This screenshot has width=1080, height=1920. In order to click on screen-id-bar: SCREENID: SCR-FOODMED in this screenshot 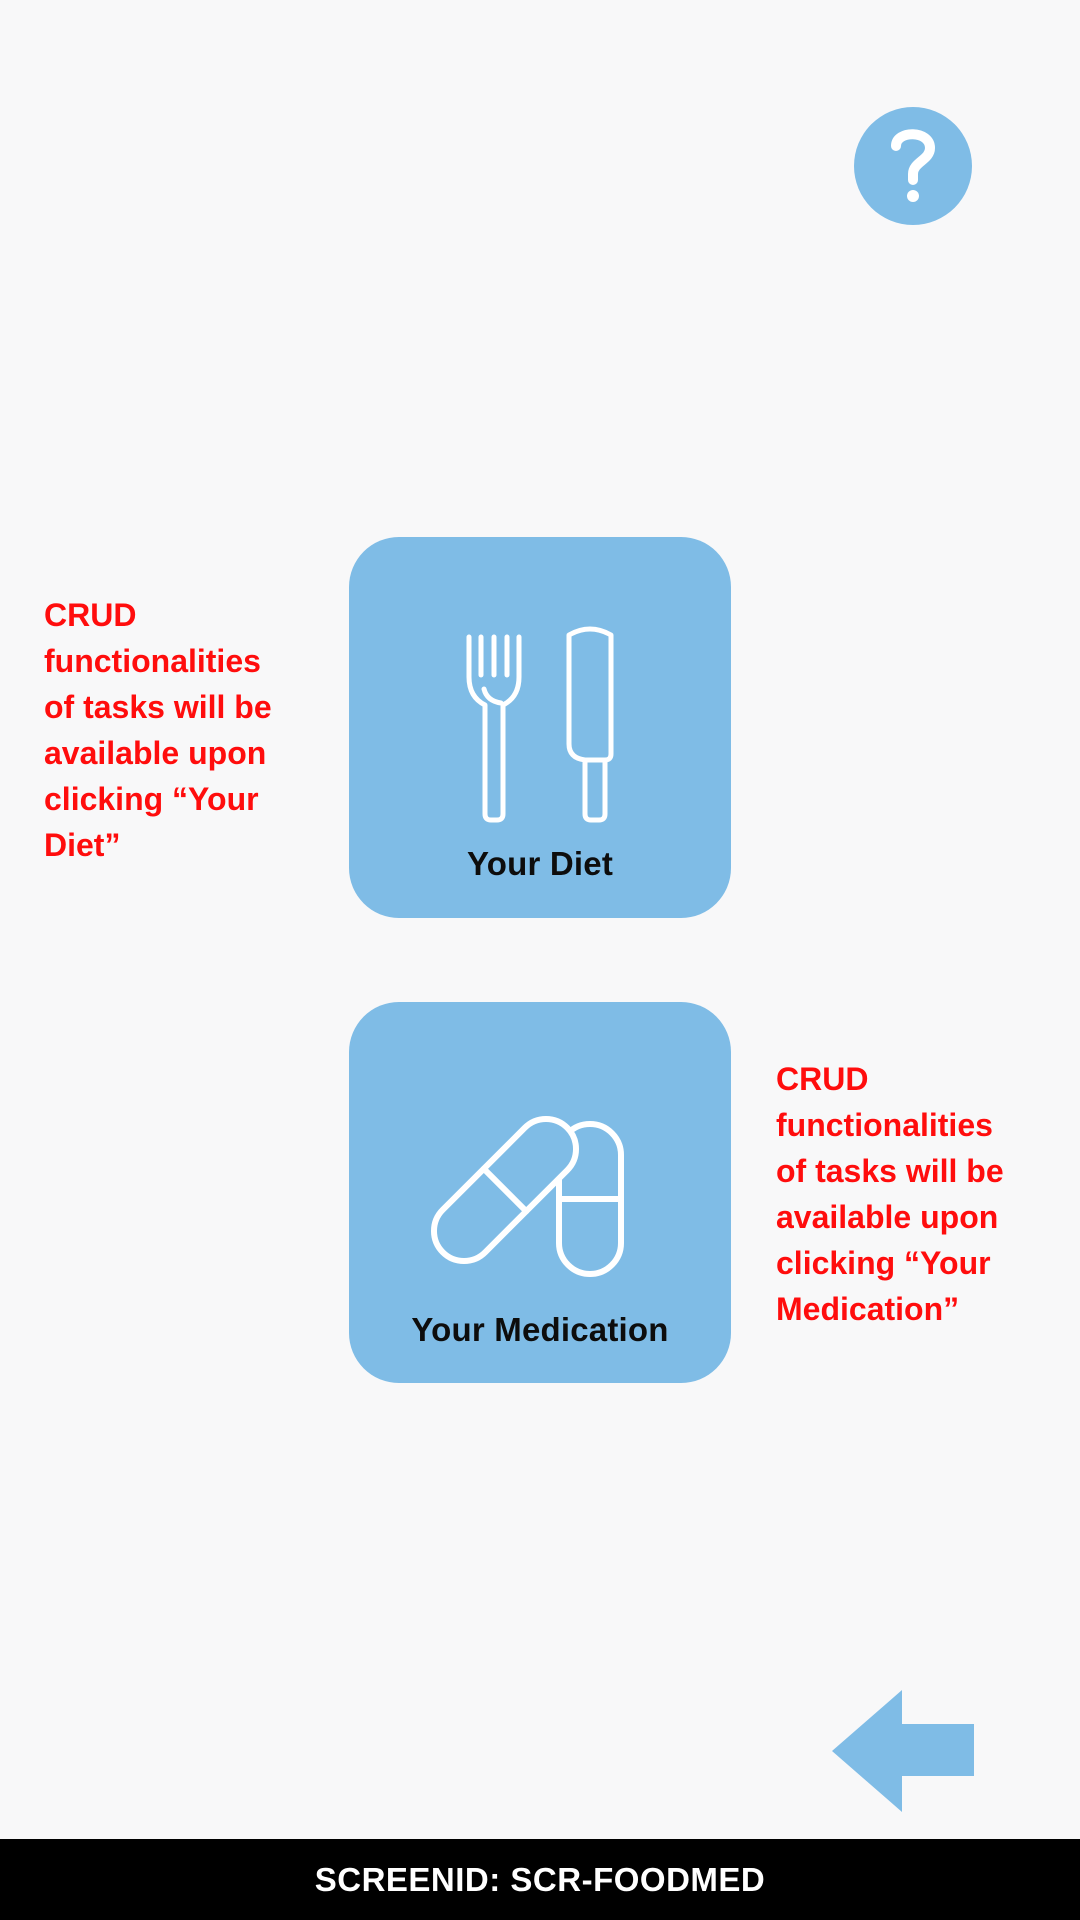, I will do `click(540, 1879)`.